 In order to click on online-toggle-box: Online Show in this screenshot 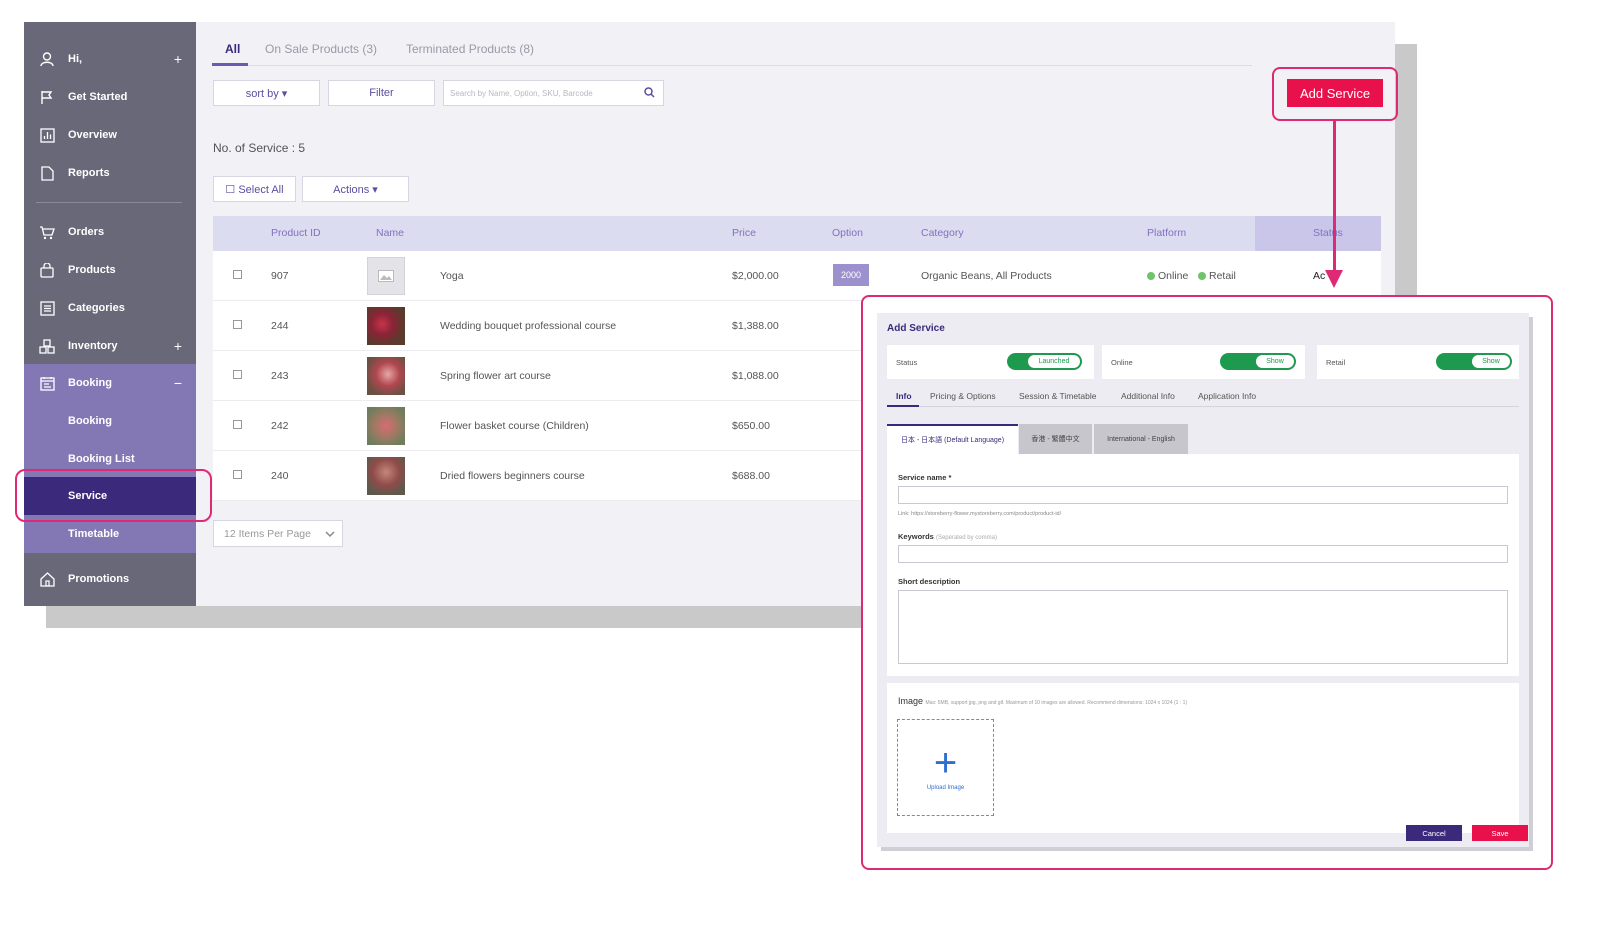, I will do `click(1203, 362)`.